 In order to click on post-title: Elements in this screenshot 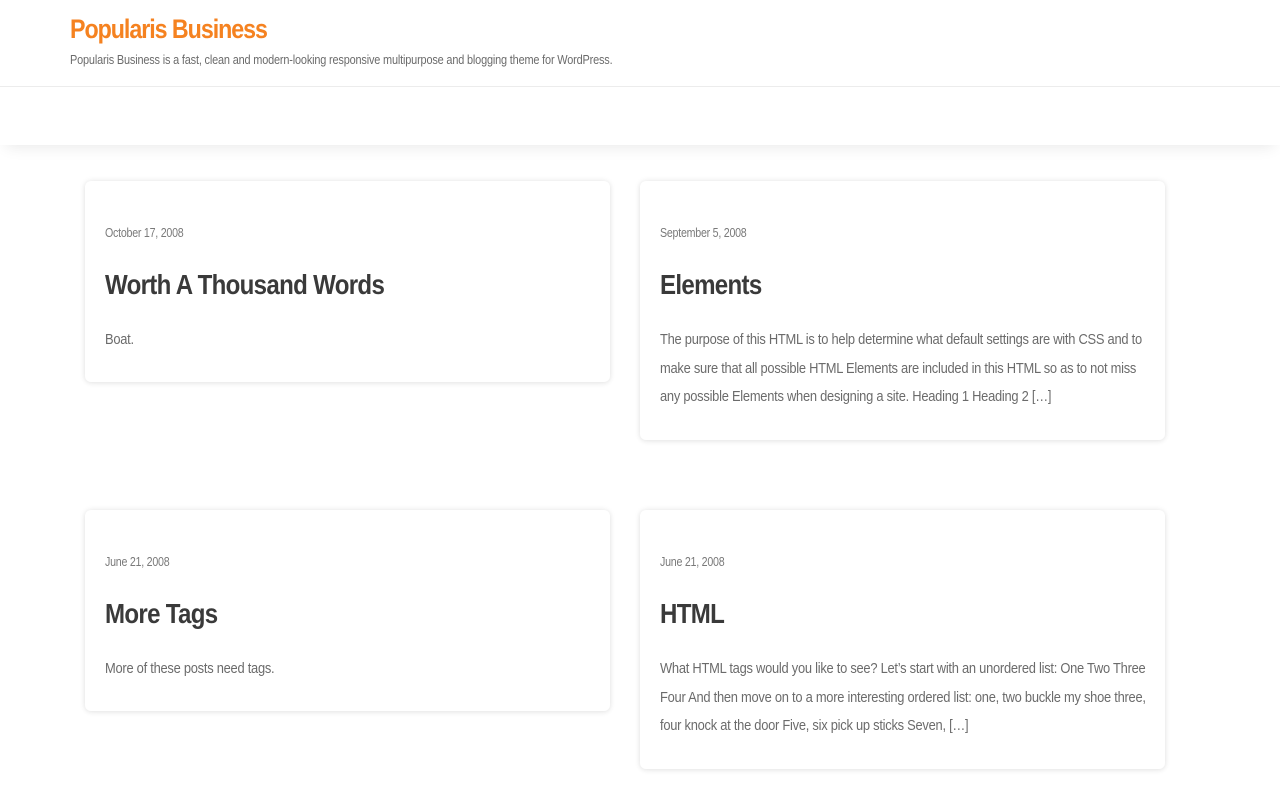, I will do `click(711, 285)`.